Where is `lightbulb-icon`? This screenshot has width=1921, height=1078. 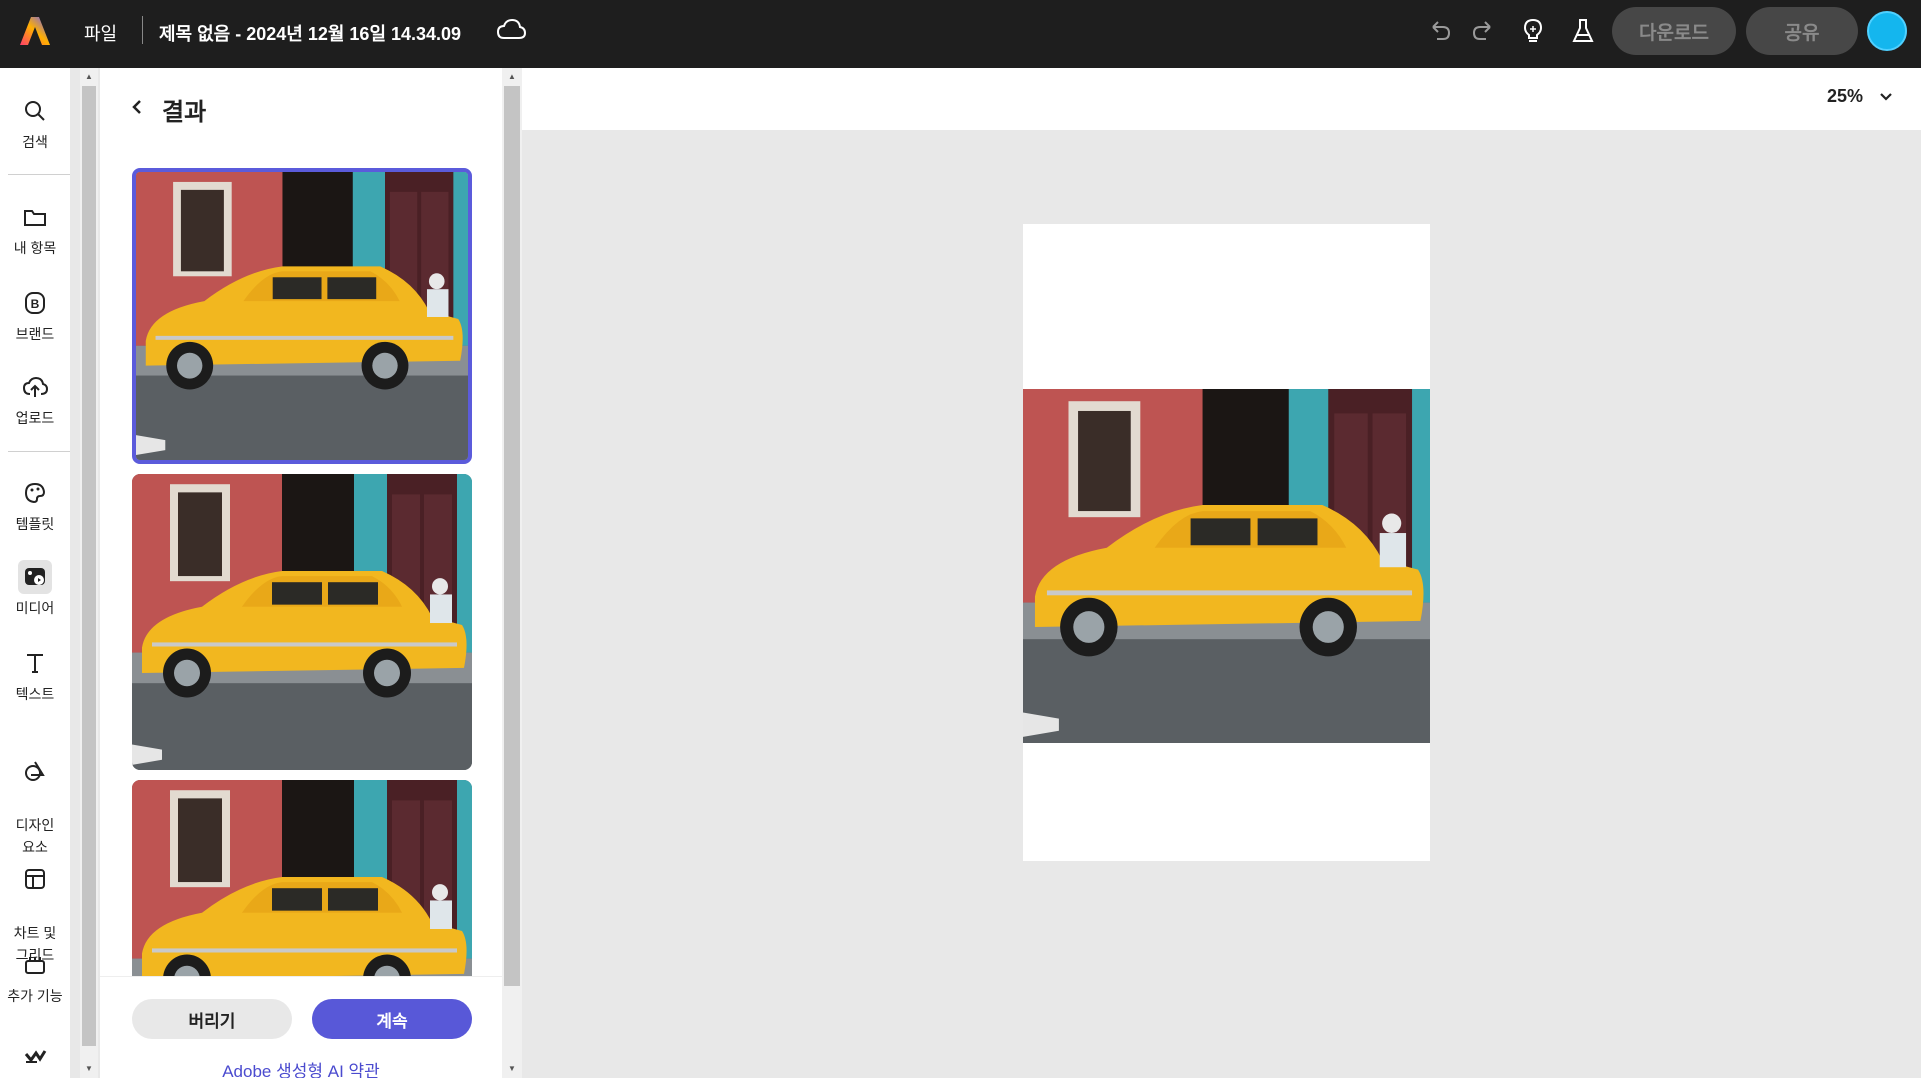
lightbulb-icon is located at coordinates (1533, 31).